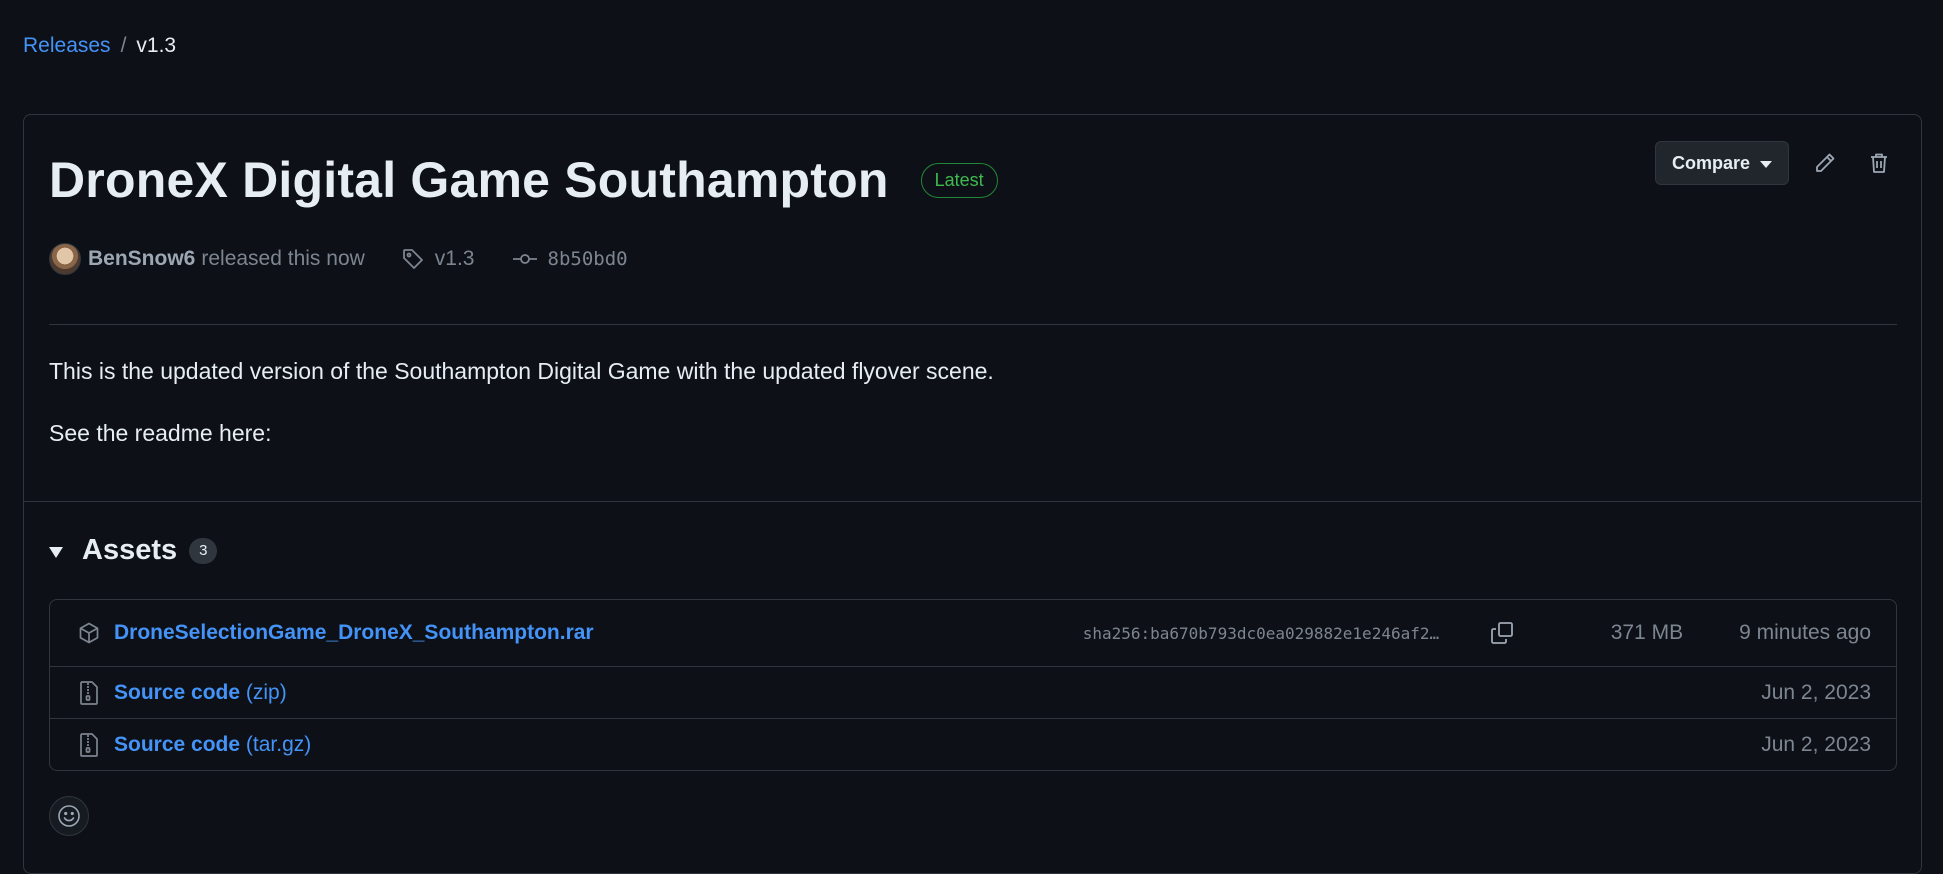 This screenshot has width=1943, height=874. I want to click on compare-button-label: Compare, so click(1710, 162).